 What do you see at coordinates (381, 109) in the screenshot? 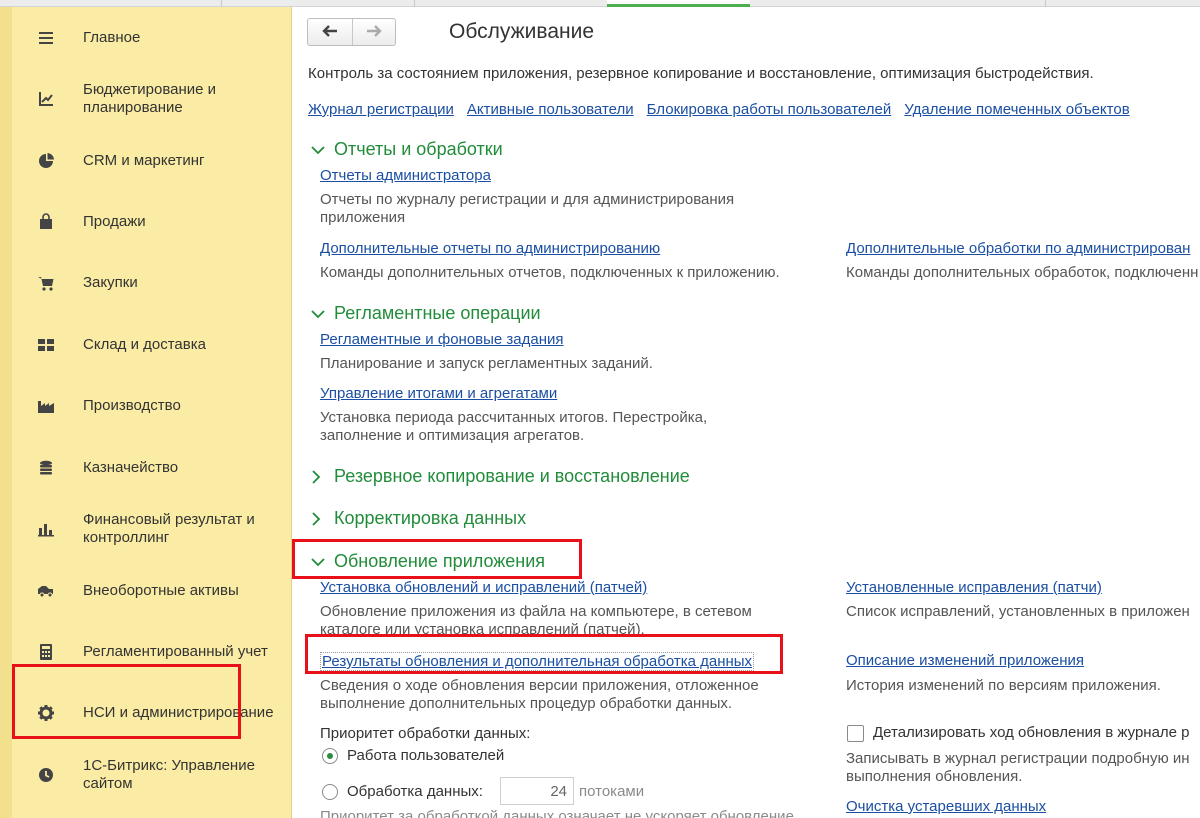
I see `event-log-link: Журнал регистрации` at bounding box center [381, 109].